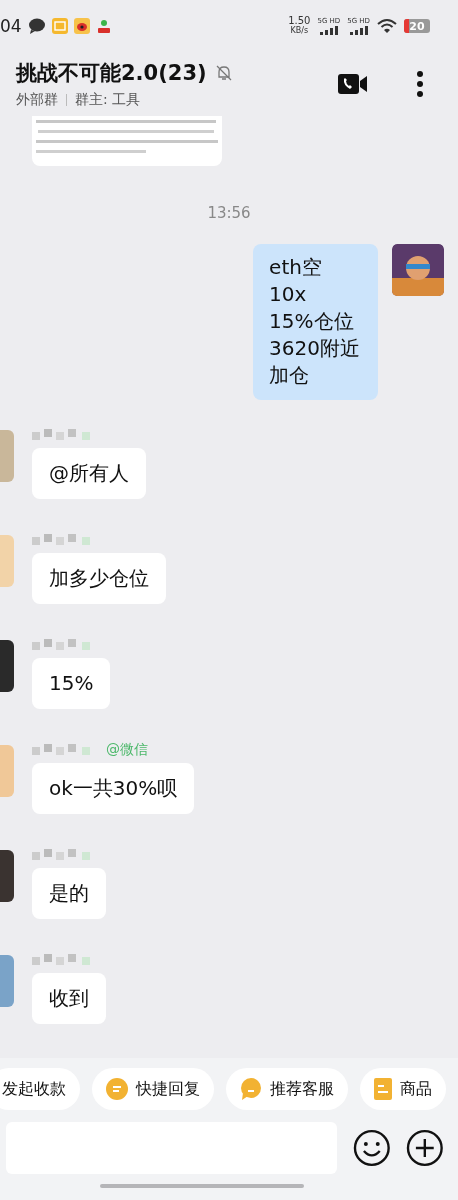  Describe the element at coordinates (425, 1148) in the screenshot. I see `add-button` at that location.